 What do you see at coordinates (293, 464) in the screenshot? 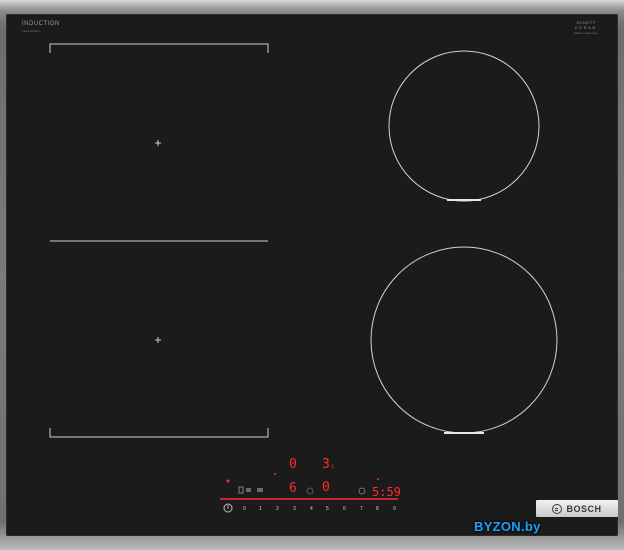
I see `top-left-power-digit: 0` at bounding box center [293, 464].